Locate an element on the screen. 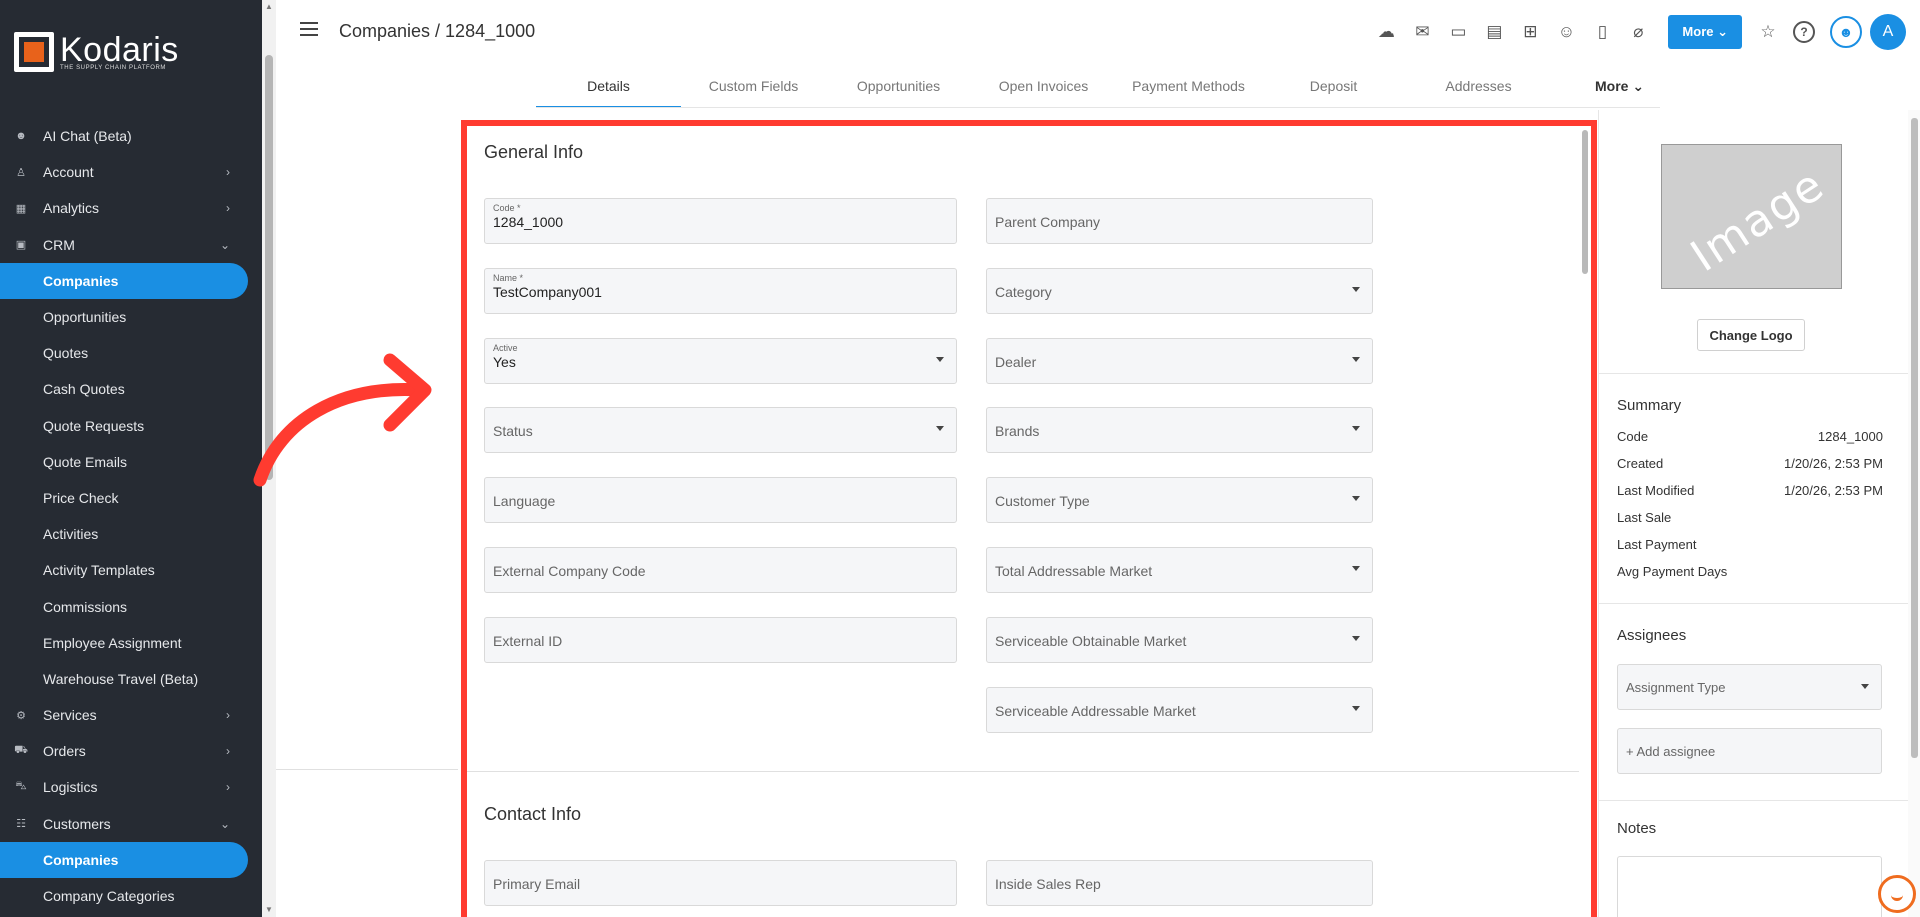  person-add-icon: ☺ is located at coordinates (1566, 32).